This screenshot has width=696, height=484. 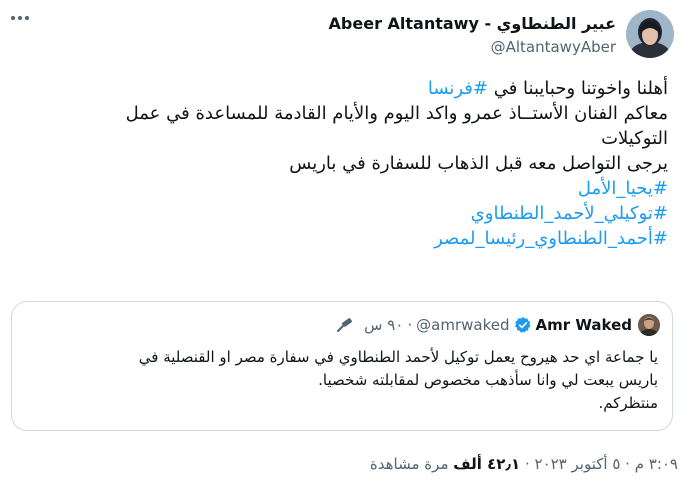 I want to click on quoted-tweet-avatar, so click(x=649, y=325).